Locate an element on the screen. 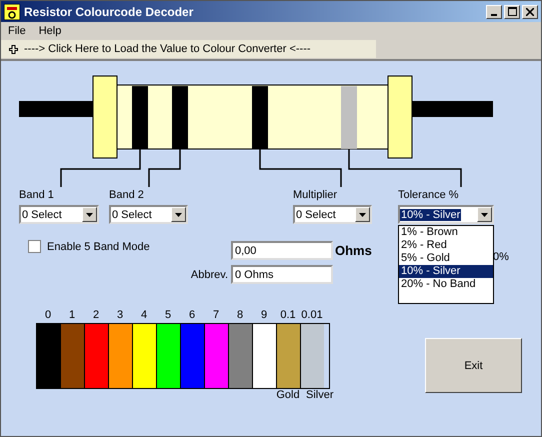  dropdown-option: 5% - Gold is located at coordinates (446, 258).